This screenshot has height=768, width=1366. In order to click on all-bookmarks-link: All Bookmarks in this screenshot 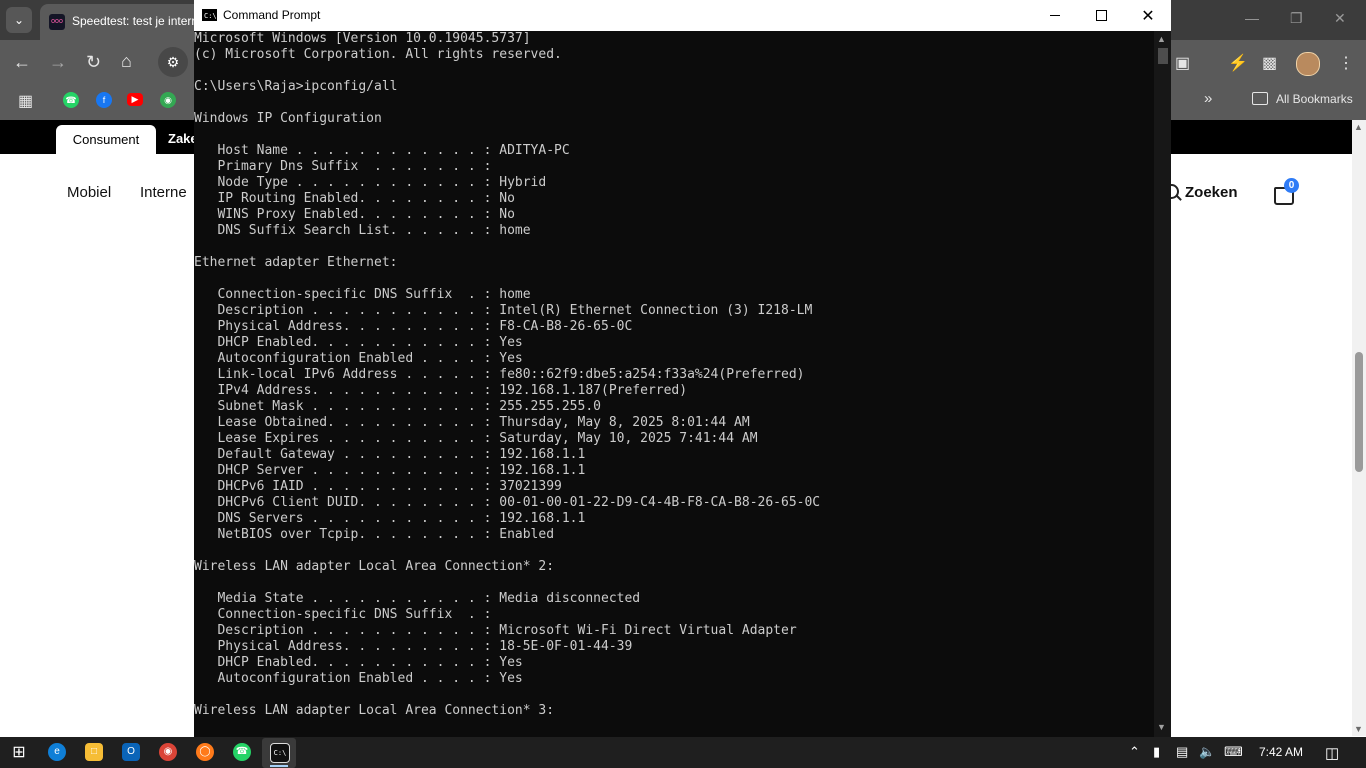, I will do `click(1314, 99)`.